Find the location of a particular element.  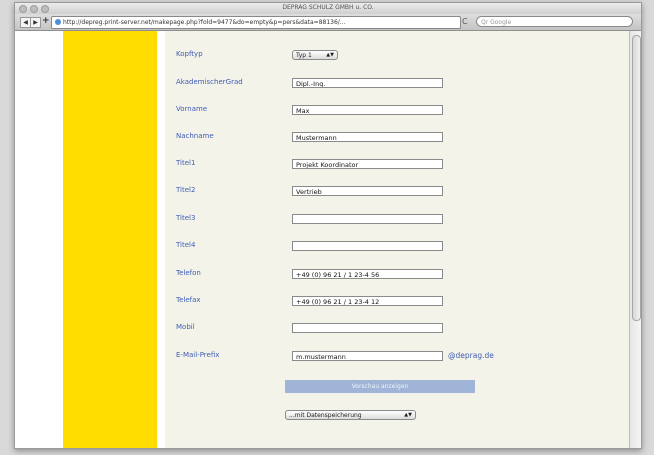

window-title: DEPRAG SCHULZ GMBH u. CO. is located at coordinates (328, 7).